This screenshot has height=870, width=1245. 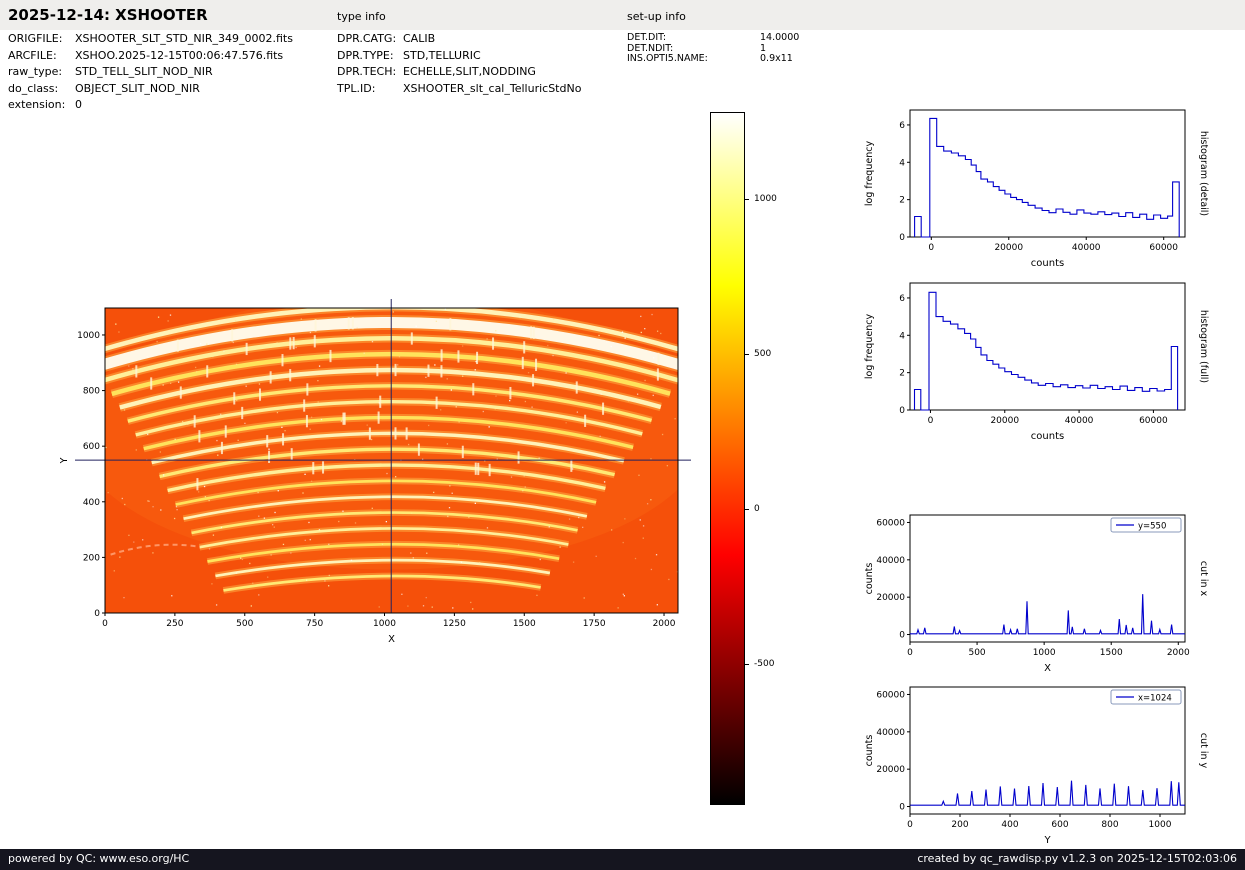 I want to click on setup-info-row: DET.DIT: 14.0000, so click(x=713, y=38).